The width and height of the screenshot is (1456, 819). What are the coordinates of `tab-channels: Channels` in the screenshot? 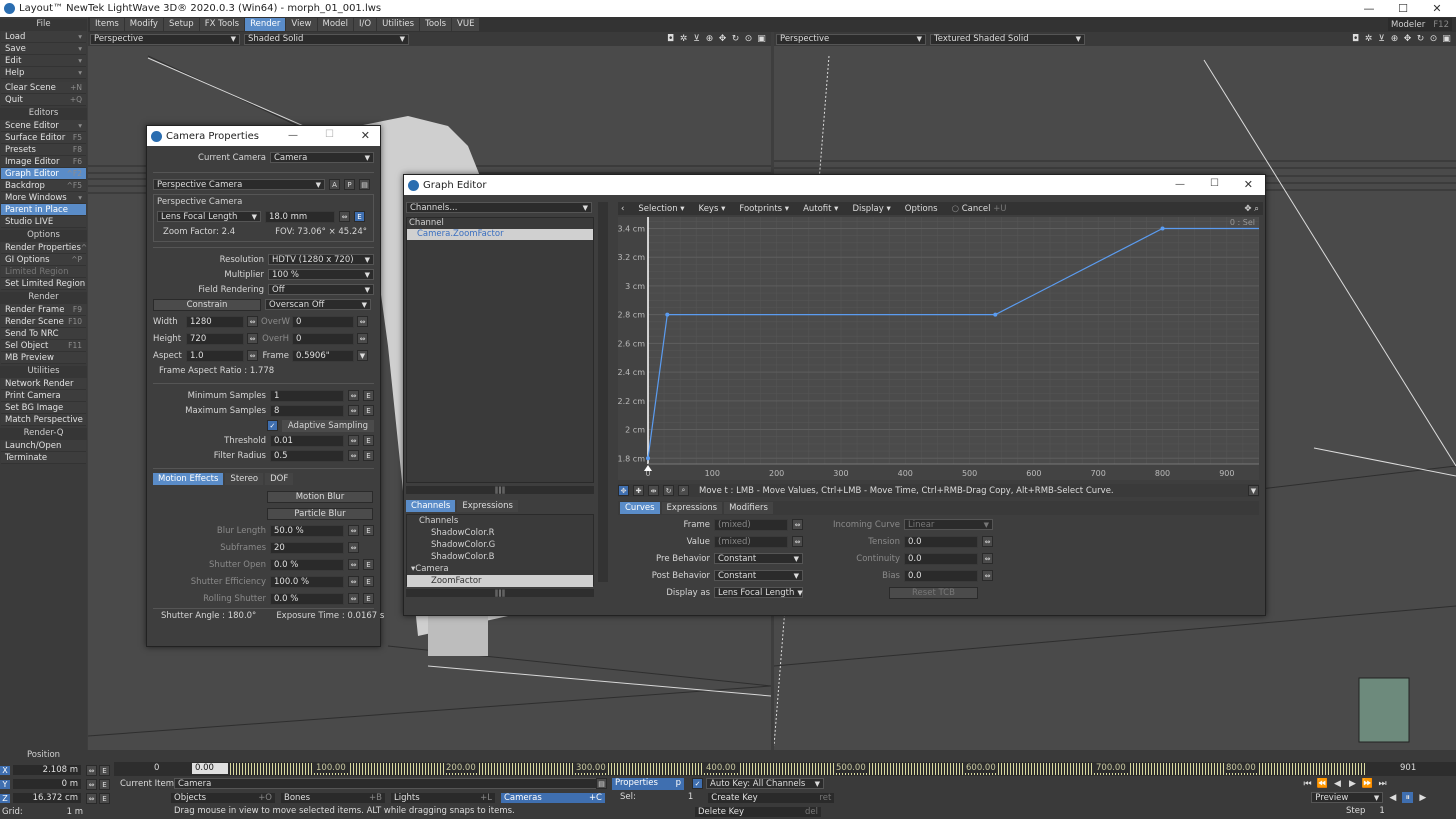 It's located at (431, 506).